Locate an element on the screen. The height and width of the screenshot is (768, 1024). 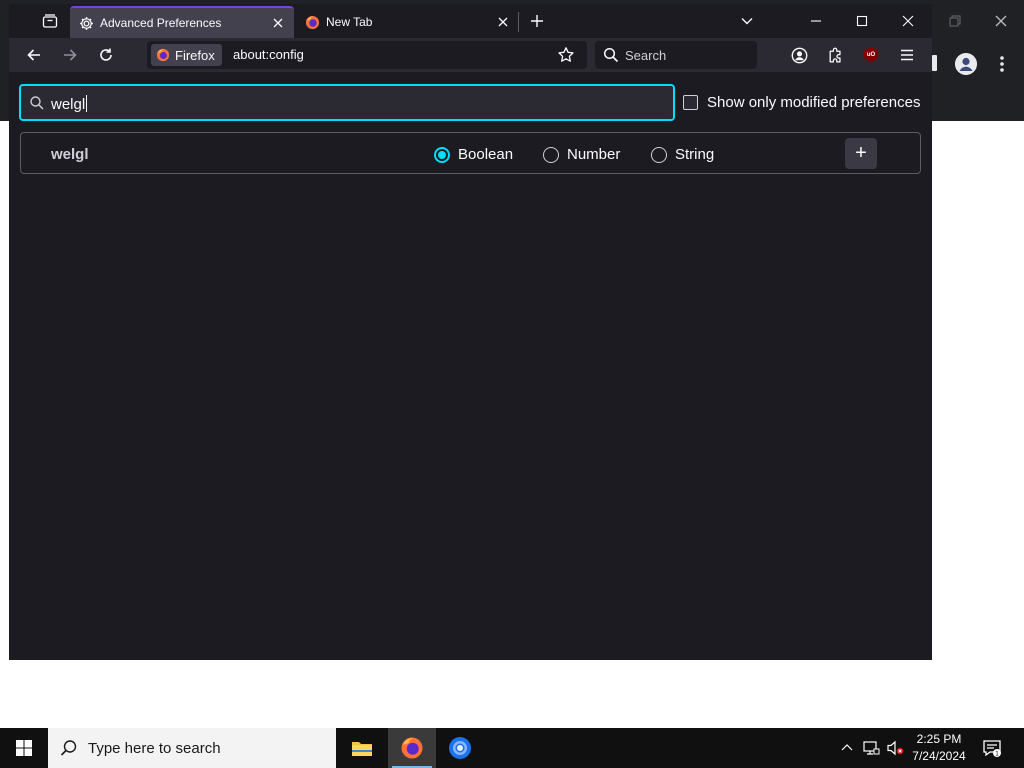
taskbar-search-placeholder: Type here to search is located at coordinates (154, 748).